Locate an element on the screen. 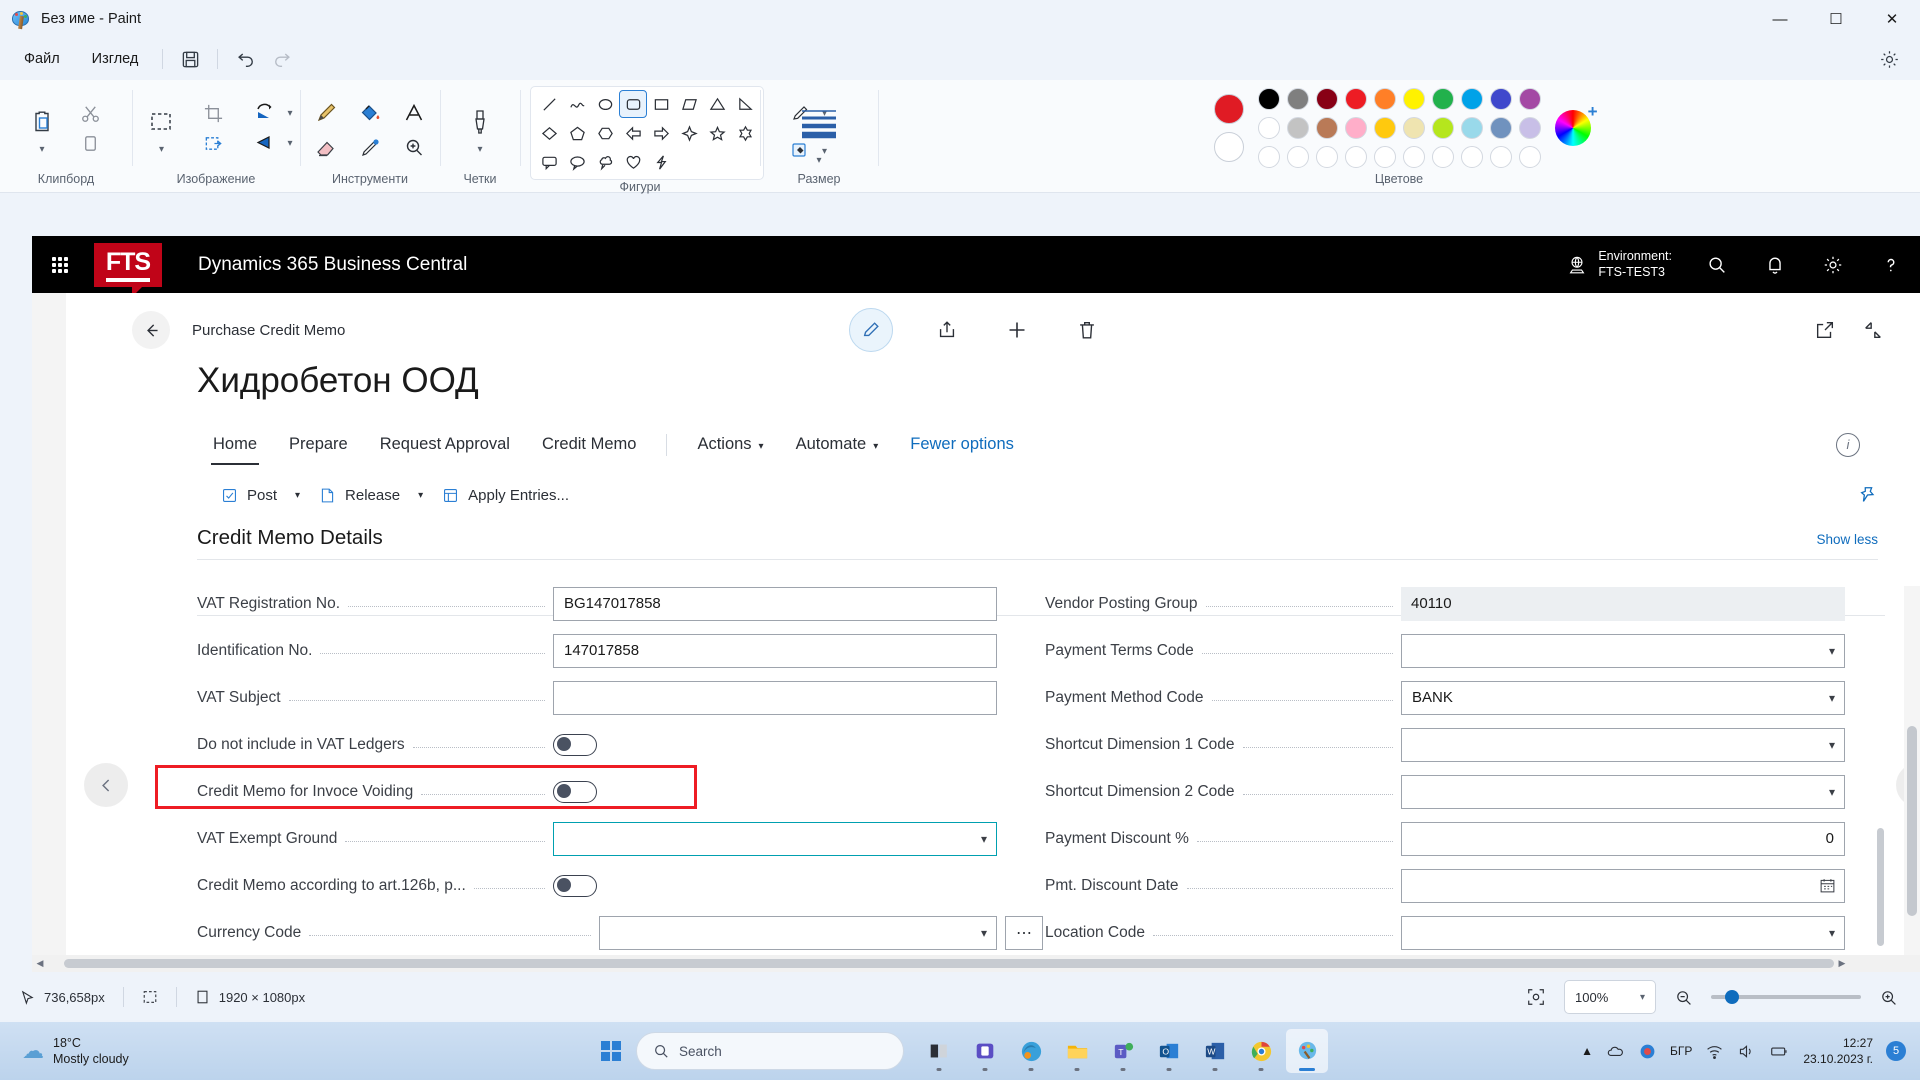 The width and height of the screenshot is (1920, 1080). left-arrow-shape-icon is located at coordinates (633, 133).